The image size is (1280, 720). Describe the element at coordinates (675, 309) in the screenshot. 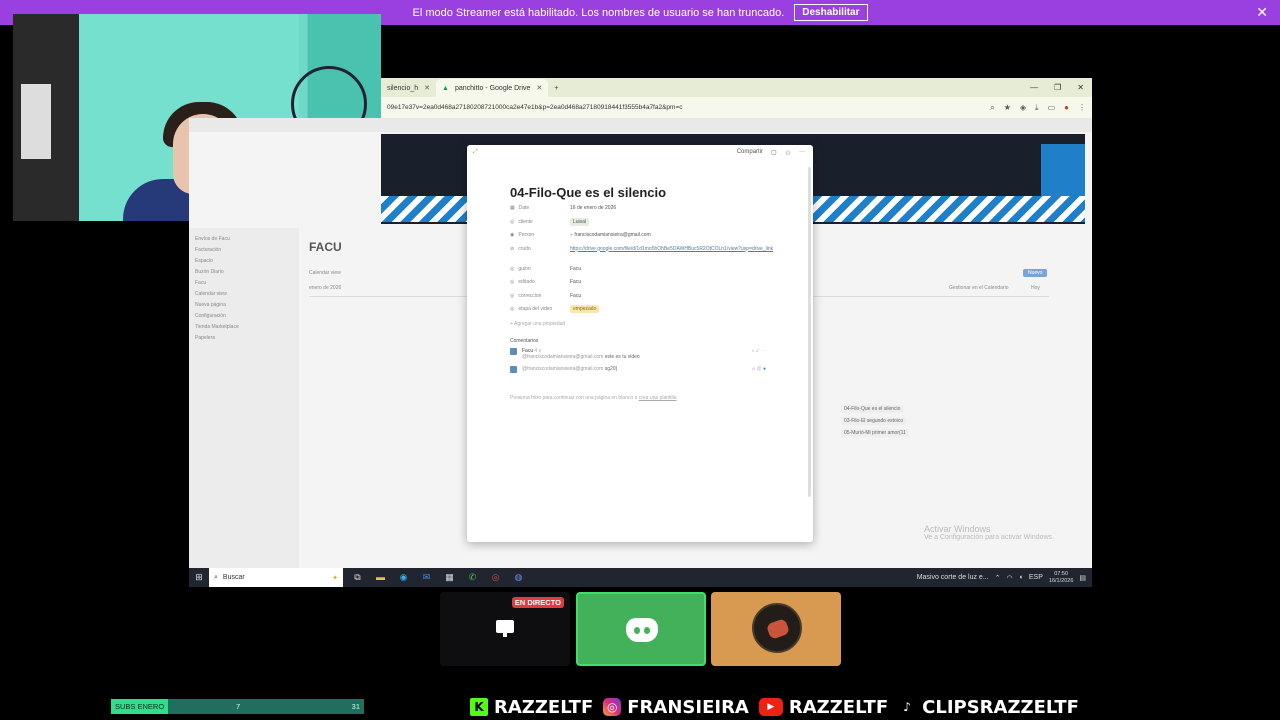

I see `property-value: empezado` at that location.